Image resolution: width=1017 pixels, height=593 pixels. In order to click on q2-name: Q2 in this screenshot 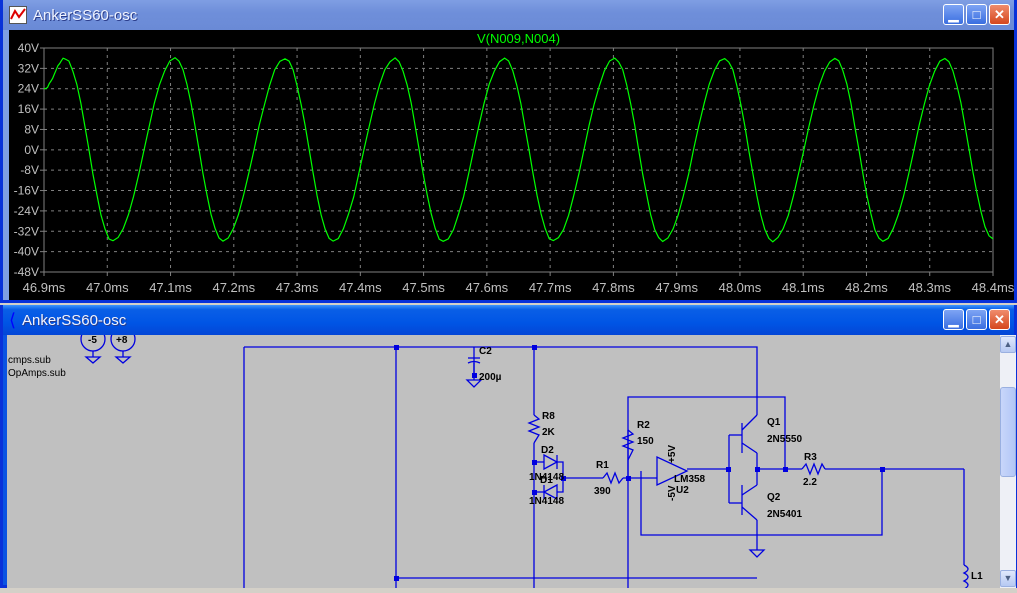, I will do `click(774, 497)`.